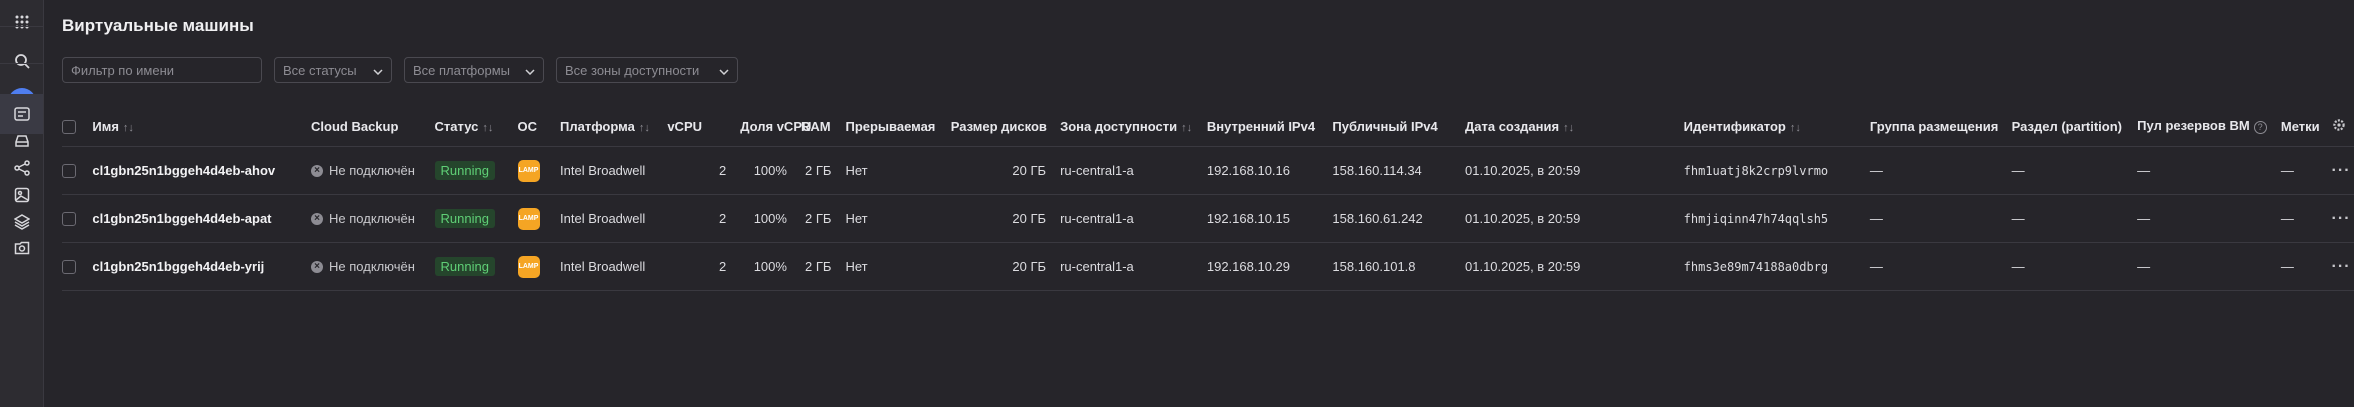 The width and height of the screenshot is (2354, 407). What do you see at coordinates (372, 218) in the screenshot?
I see `backup-status-label: Не подключён` at bounding box center [372, 218].